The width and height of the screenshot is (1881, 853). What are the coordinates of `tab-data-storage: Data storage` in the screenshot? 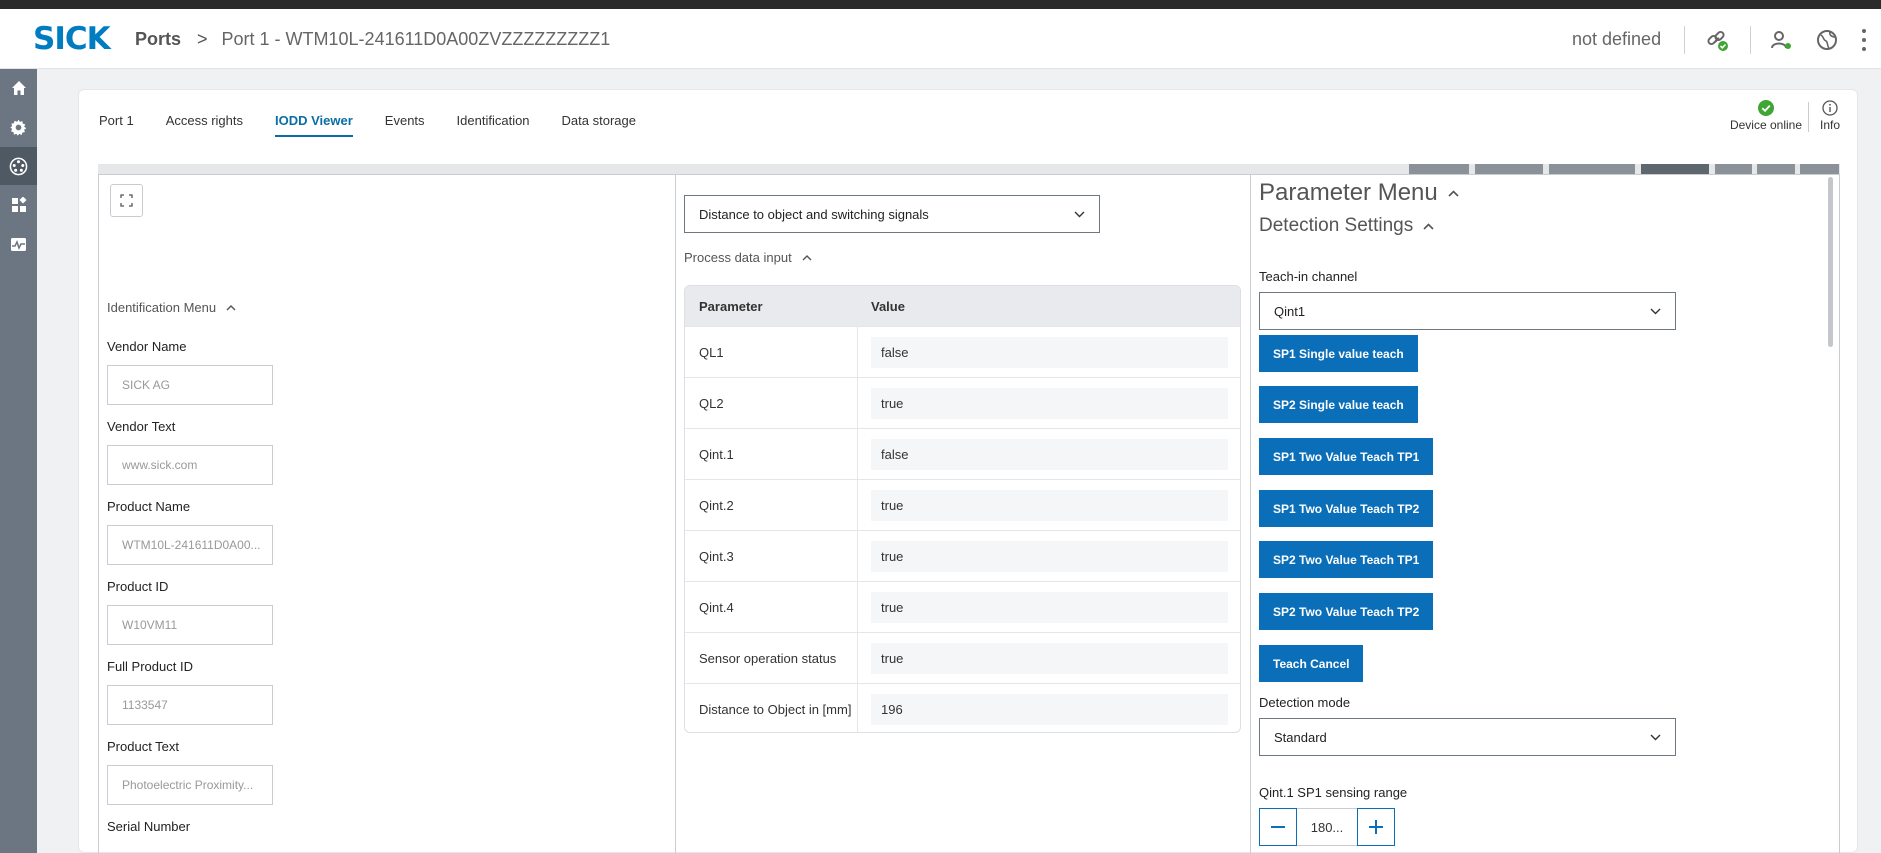 It's located at (599, 125).